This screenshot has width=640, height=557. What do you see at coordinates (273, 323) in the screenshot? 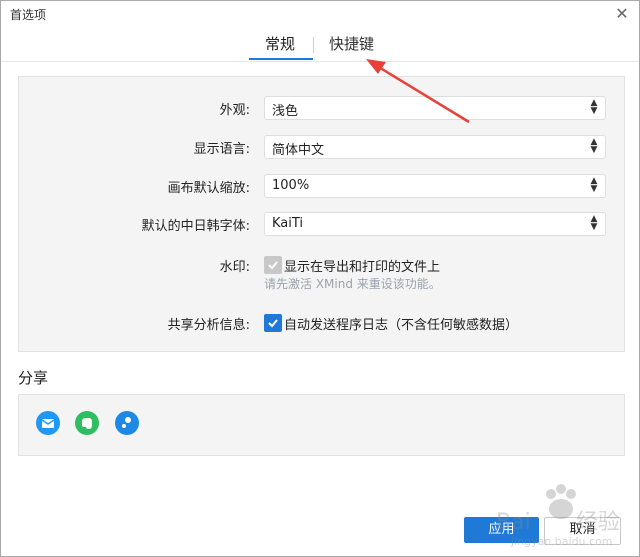
I see `analytics-checkbox` at bounding box center [273, 323].